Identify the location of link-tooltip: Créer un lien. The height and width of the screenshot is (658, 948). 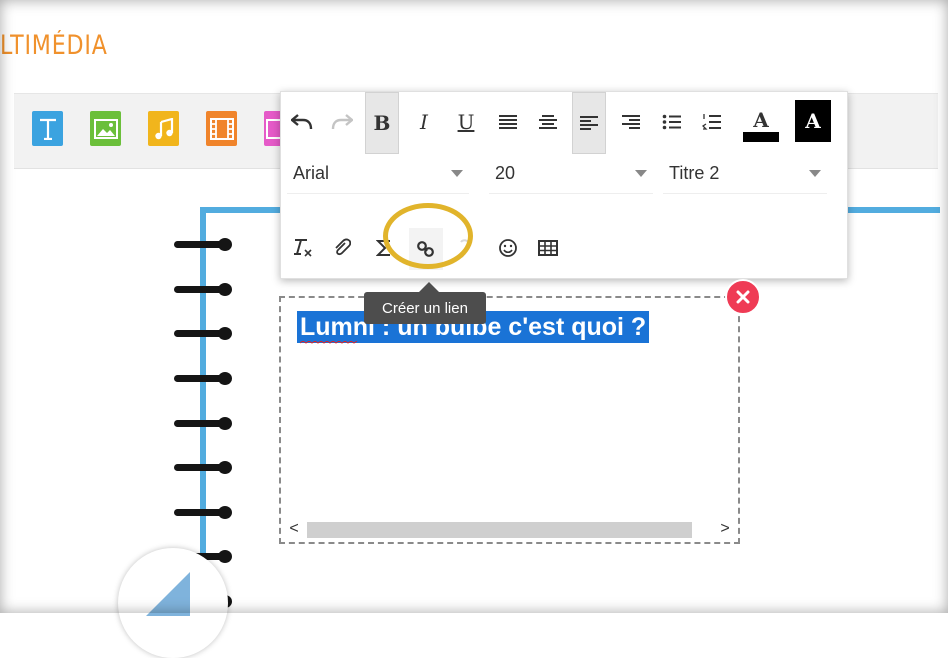
(425, 308).